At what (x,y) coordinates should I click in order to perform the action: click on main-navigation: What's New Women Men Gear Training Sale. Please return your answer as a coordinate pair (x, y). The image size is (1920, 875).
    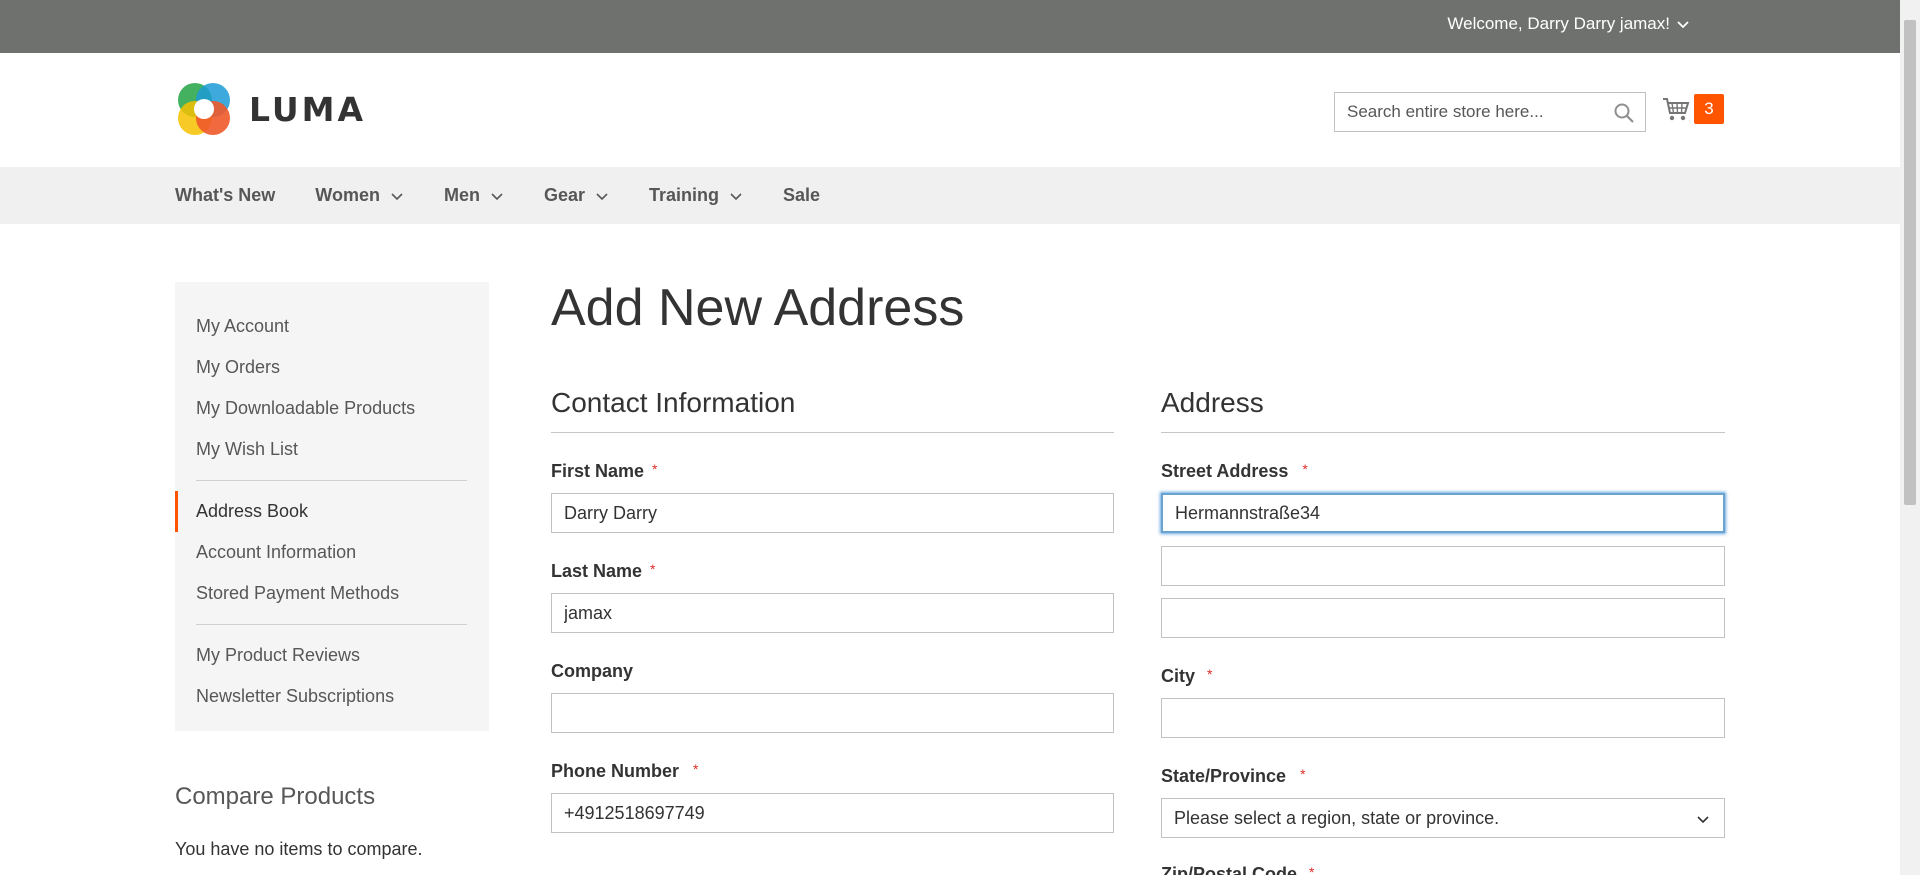
    Looking at the image, I should click on (950, 195).